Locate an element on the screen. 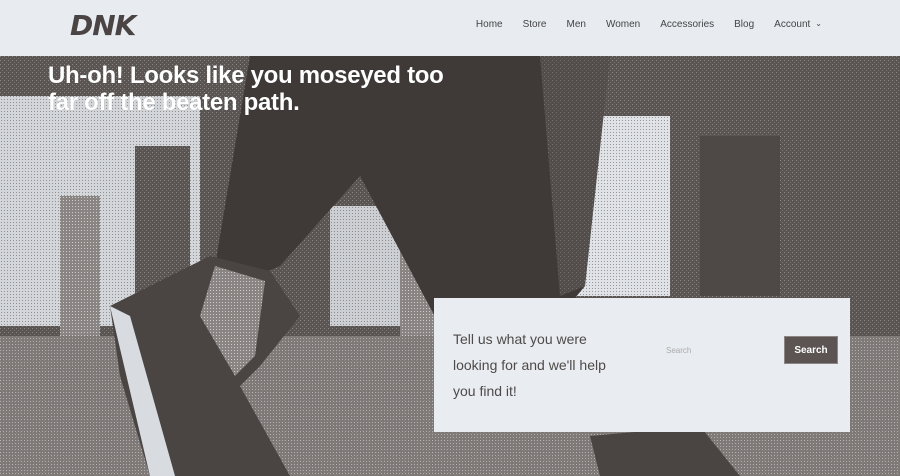  nav-account-label: Account is located at coordinates (792, 24).